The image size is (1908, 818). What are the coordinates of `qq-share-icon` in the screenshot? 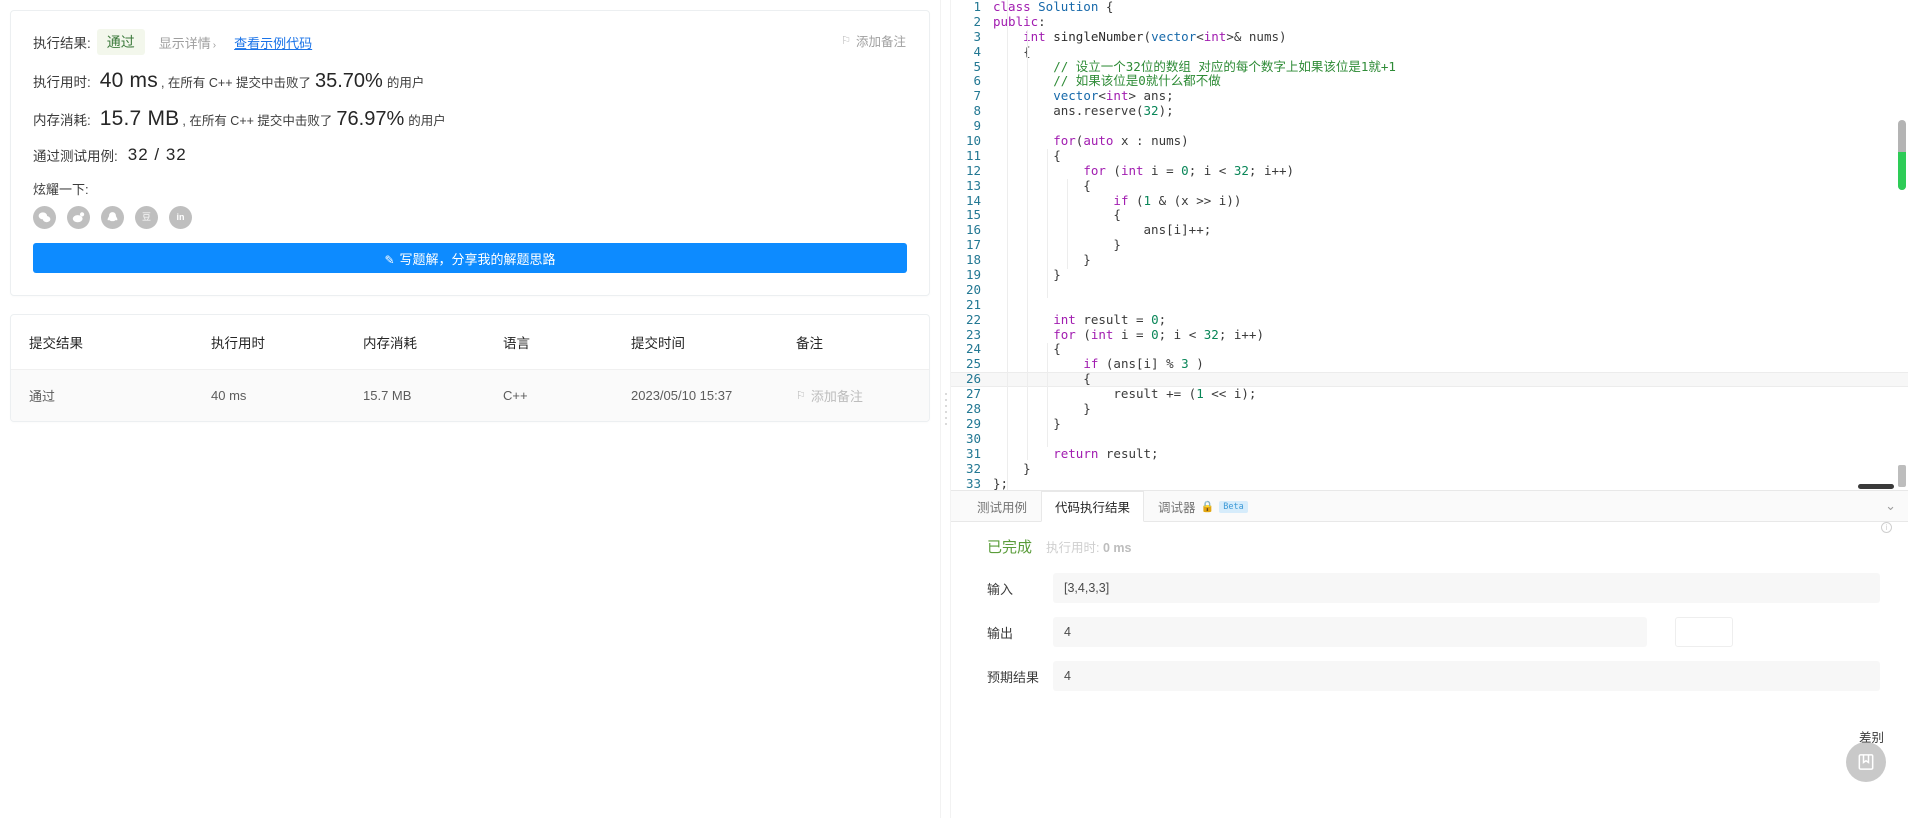 It's located at (112, 217).